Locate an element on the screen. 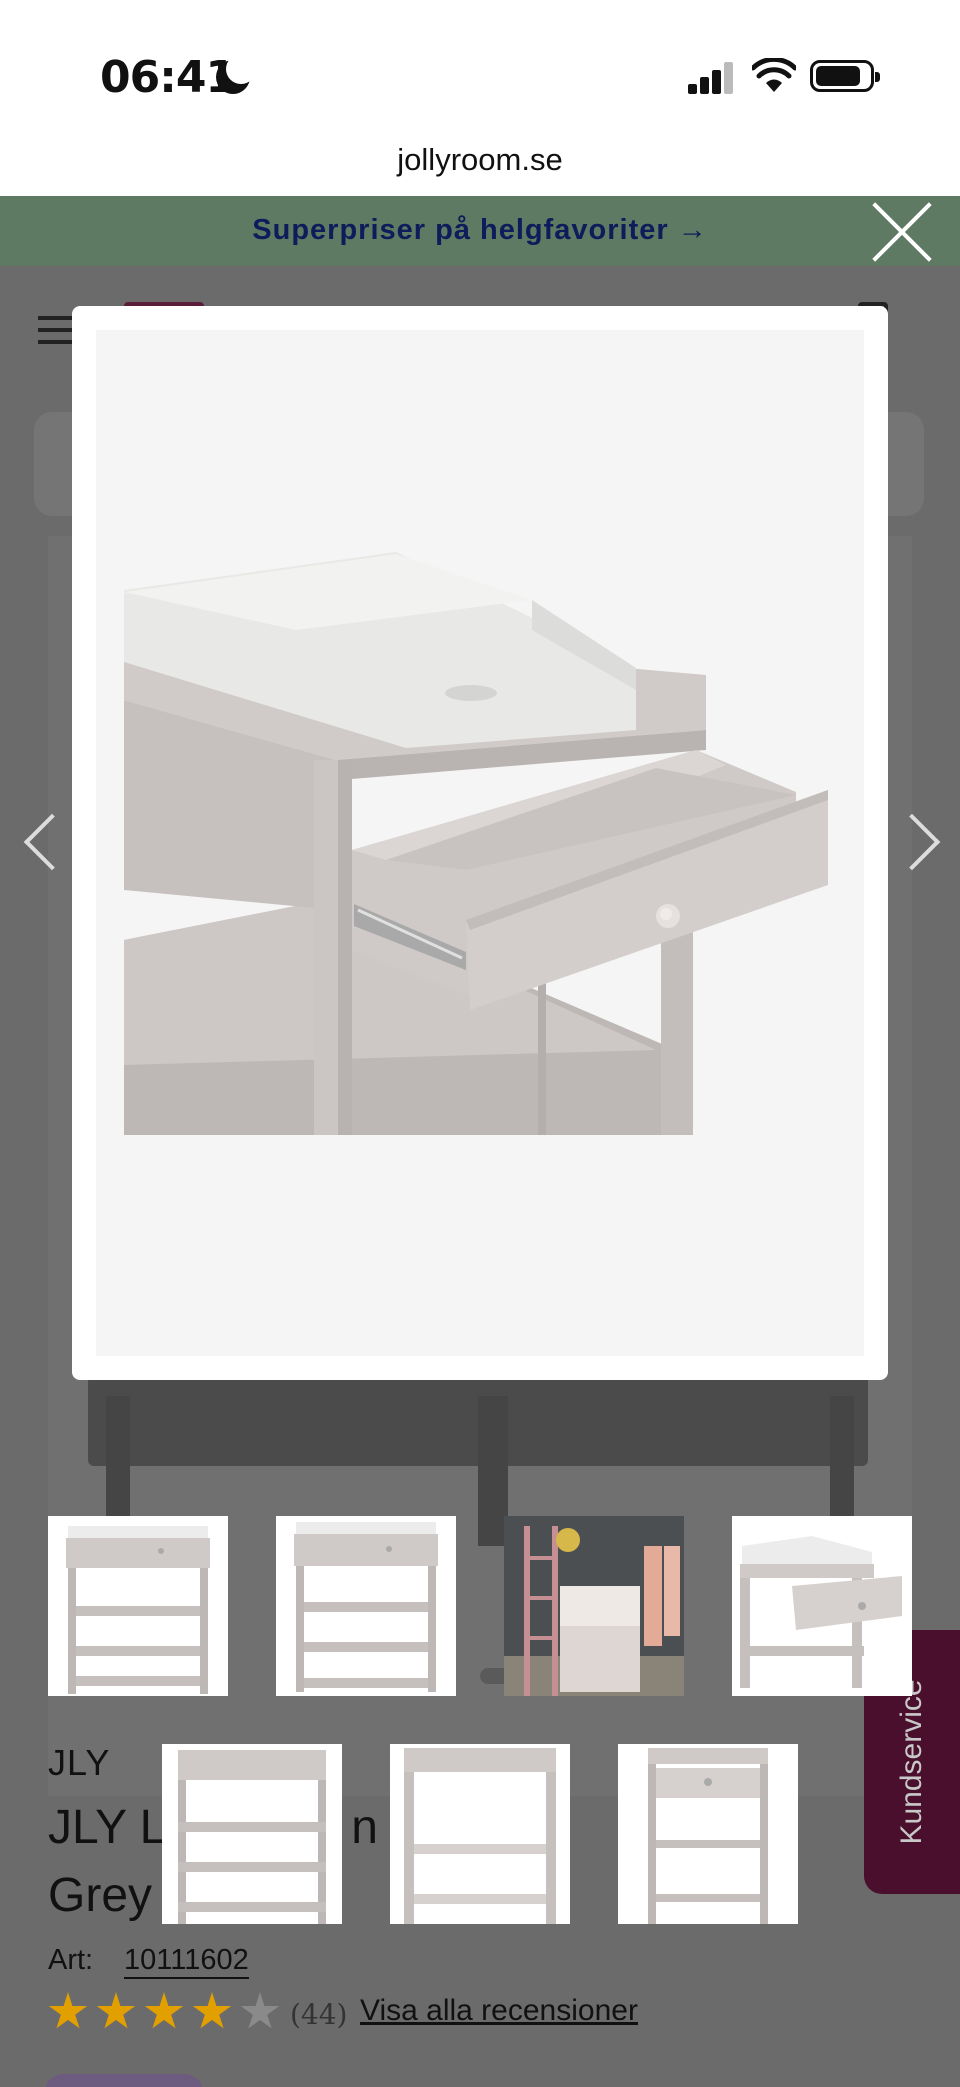  thumbnail-4-active is located at coordinates (822, 1606).